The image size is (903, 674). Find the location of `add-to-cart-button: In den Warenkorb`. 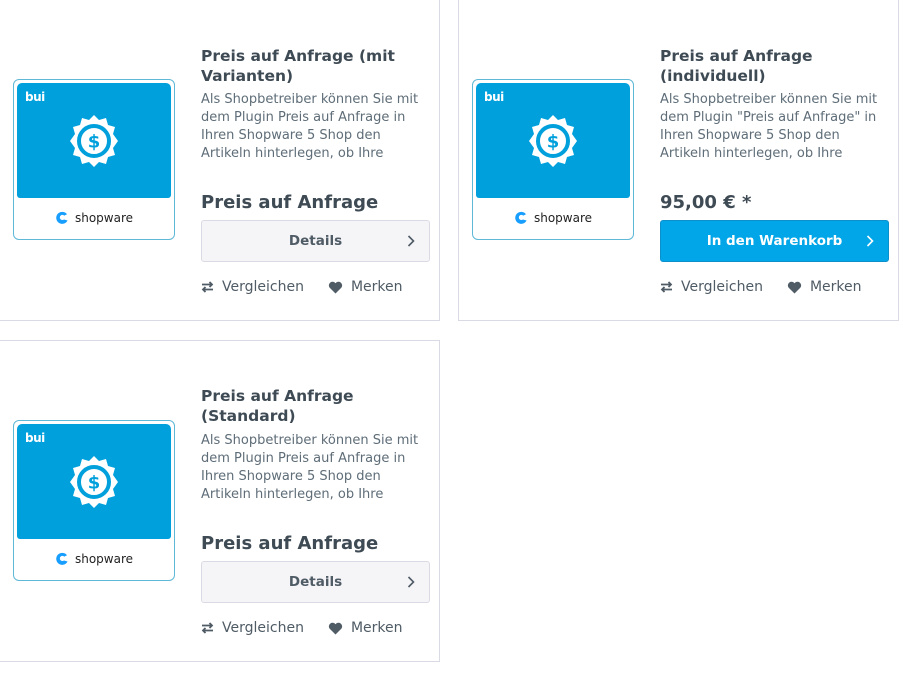

add-to-cart-button: In den Warenkorb is located at coordinates (774, 241).